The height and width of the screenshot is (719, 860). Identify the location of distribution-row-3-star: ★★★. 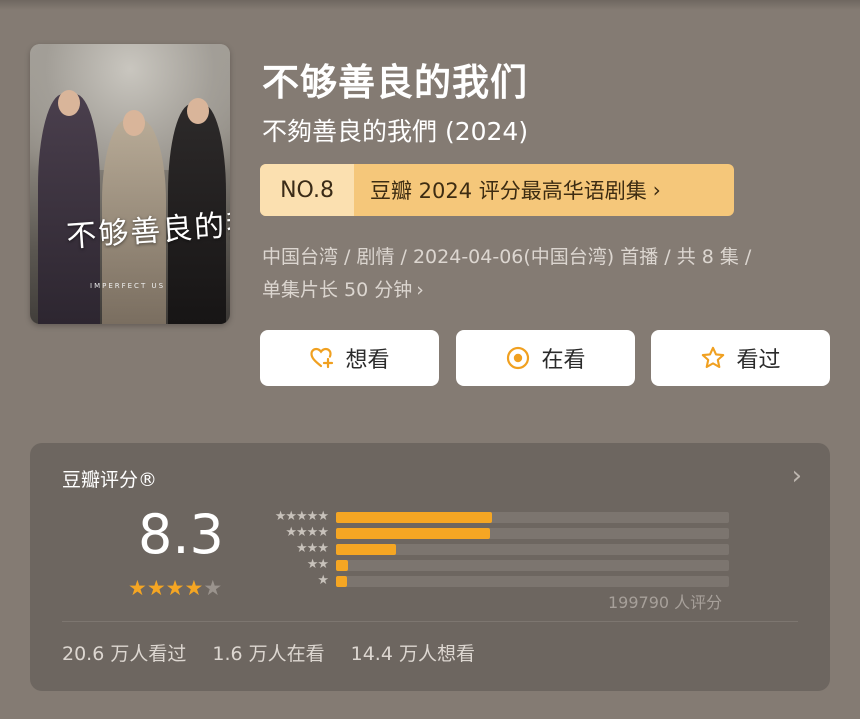
(494, 549).